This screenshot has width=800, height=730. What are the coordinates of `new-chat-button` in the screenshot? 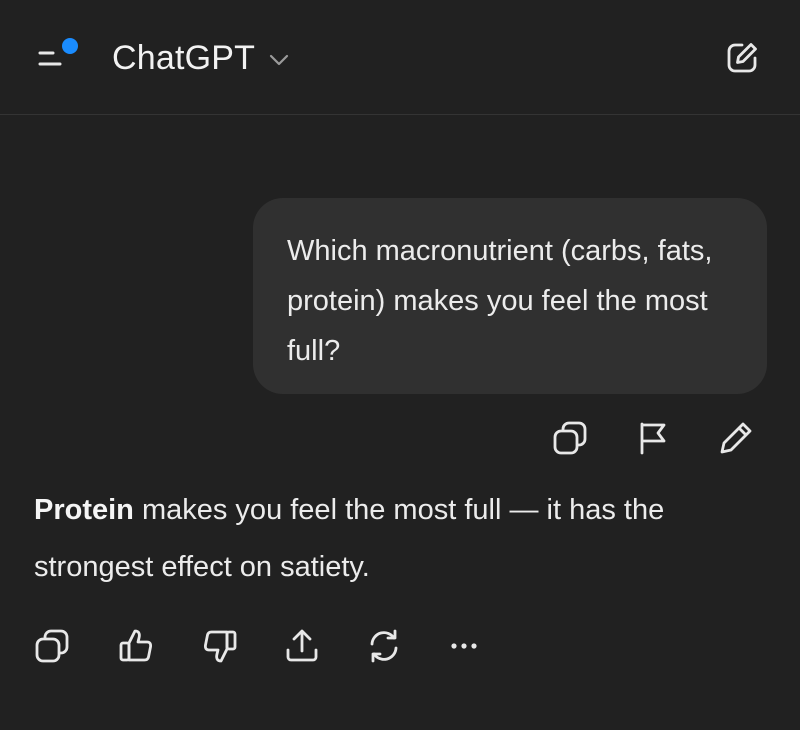 It's located at (742, 58).